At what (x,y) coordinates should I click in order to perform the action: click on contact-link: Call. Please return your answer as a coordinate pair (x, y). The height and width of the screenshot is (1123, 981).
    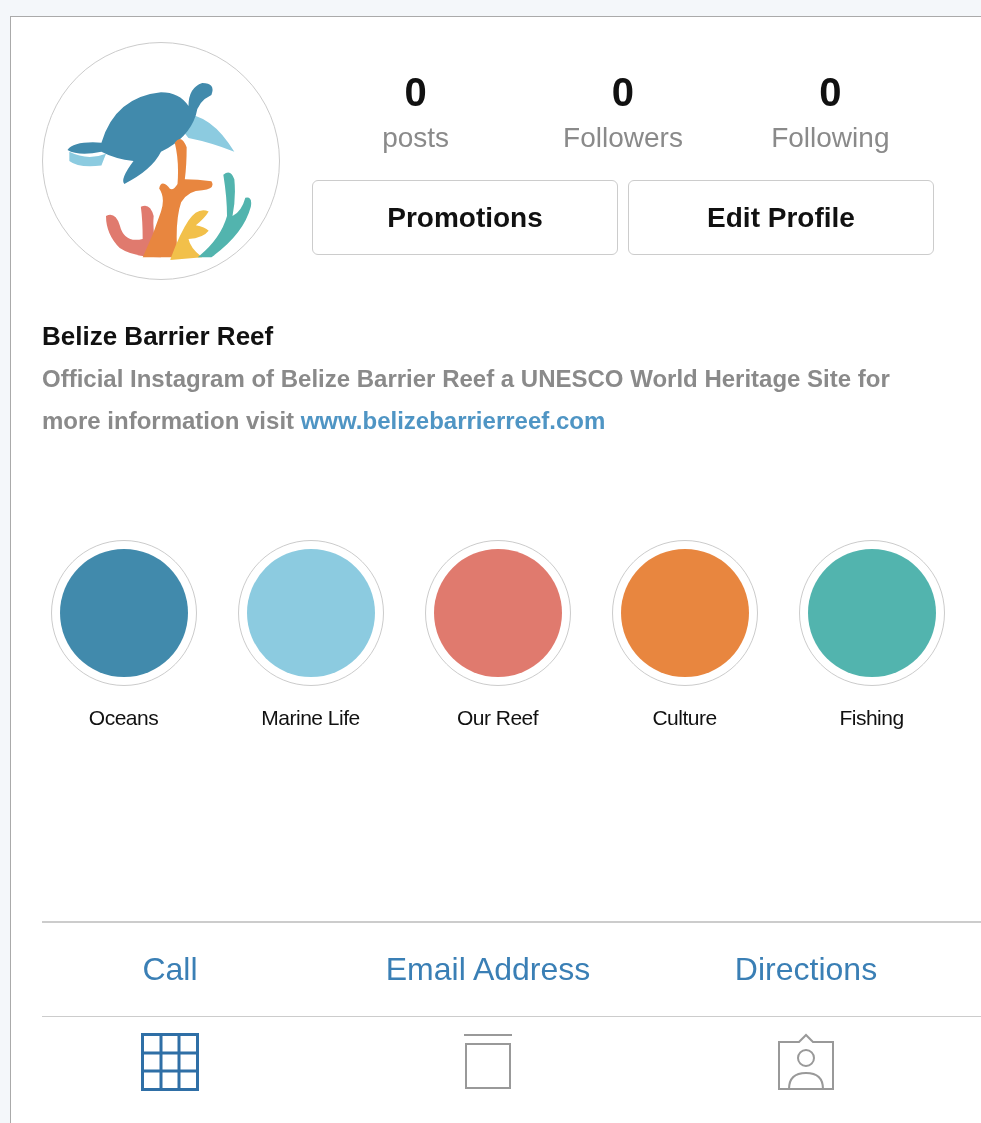
    Looking at the image, I should click on (170, 969).